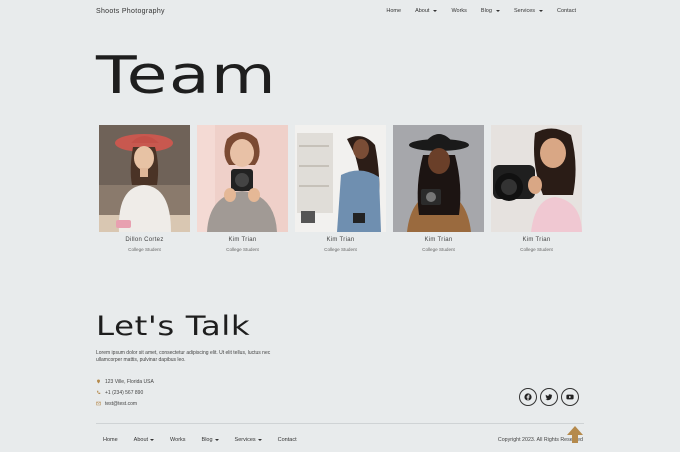 This screenshot has width=680, height=452. I want to click on footer-nav: Home About Works Blog Services Contact, so click(200, 440).